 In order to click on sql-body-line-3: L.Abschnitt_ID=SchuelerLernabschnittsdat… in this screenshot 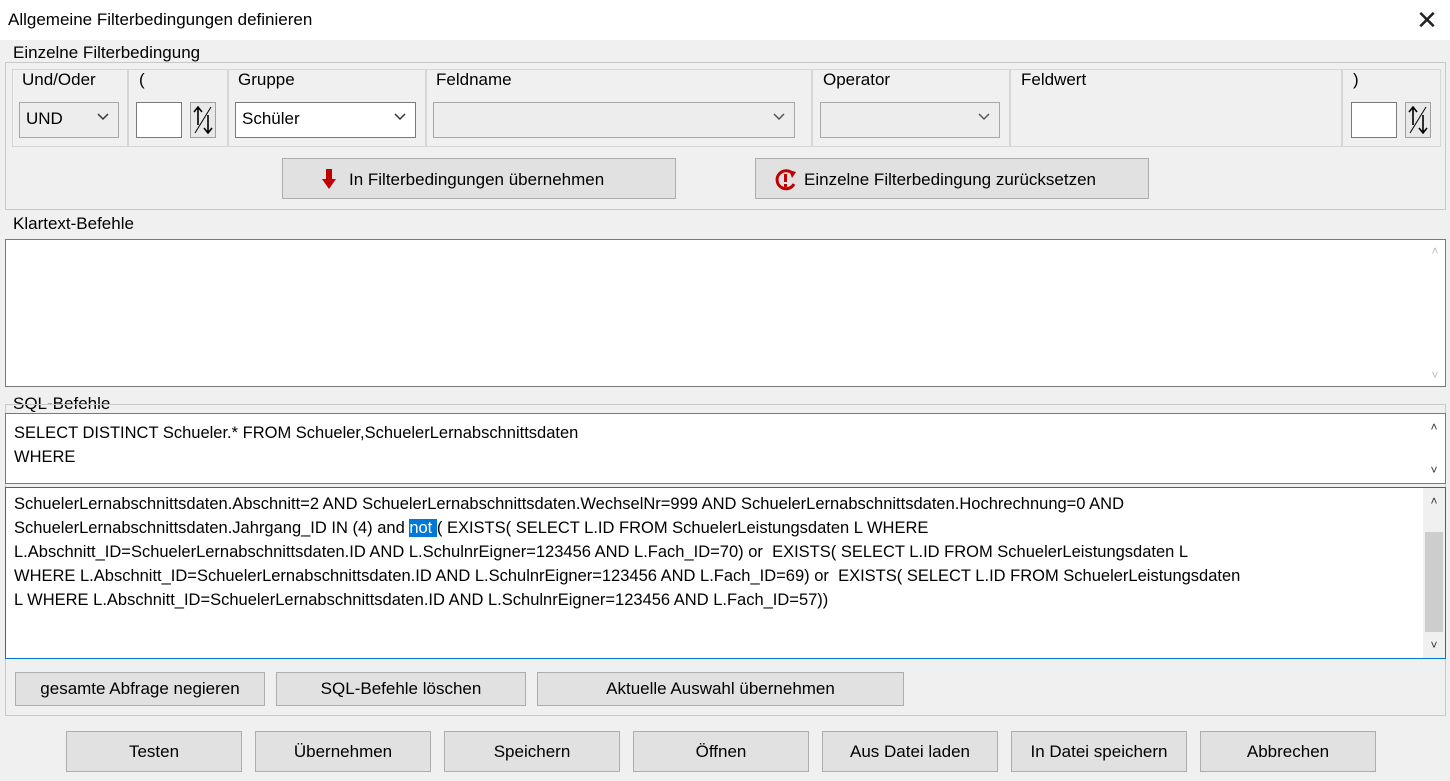, I will do `click(601, 552)`.